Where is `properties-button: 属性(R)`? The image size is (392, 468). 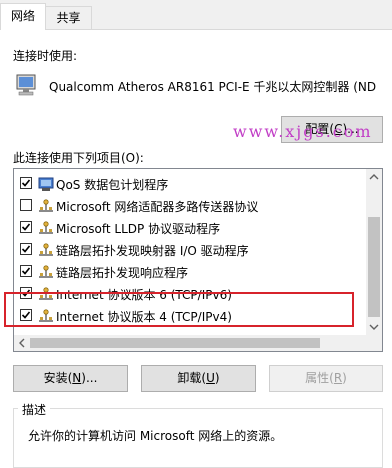
properties-button: 属性(R) is located at coordinates (326, 378).